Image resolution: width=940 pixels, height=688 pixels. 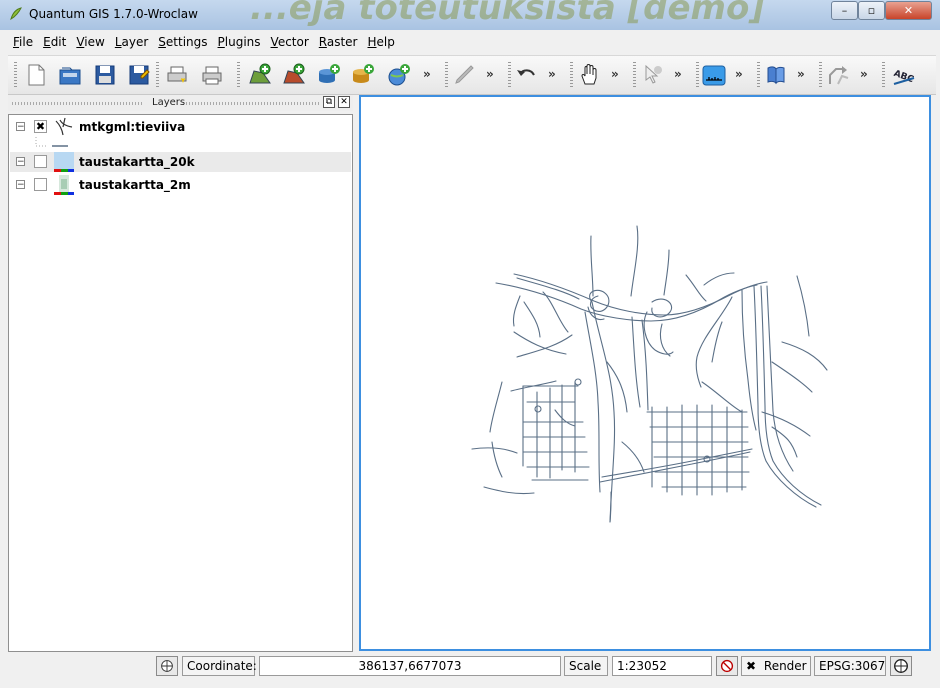 I want to click on print-icon, so click(x=212, y=75).